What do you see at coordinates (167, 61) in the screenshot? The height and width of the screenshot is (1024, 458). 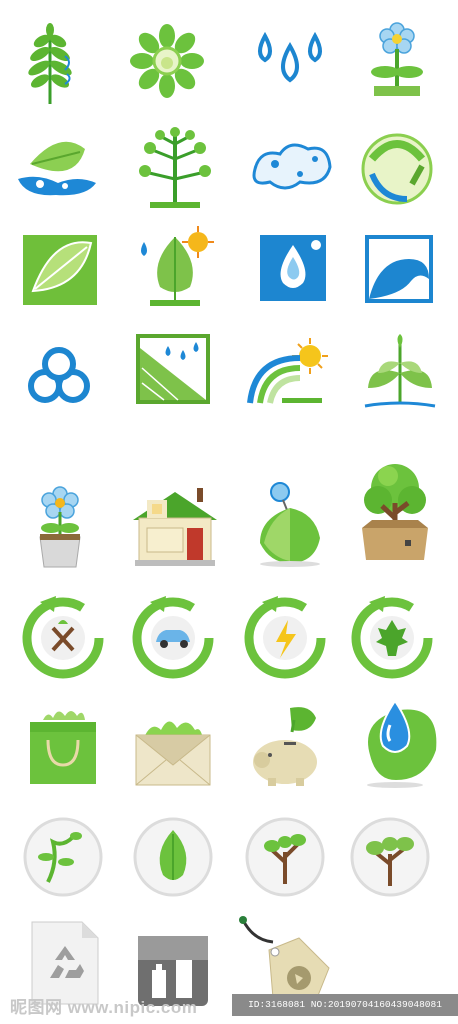 I see `green-flower-sun-icon` at bounding box center [167, 61].